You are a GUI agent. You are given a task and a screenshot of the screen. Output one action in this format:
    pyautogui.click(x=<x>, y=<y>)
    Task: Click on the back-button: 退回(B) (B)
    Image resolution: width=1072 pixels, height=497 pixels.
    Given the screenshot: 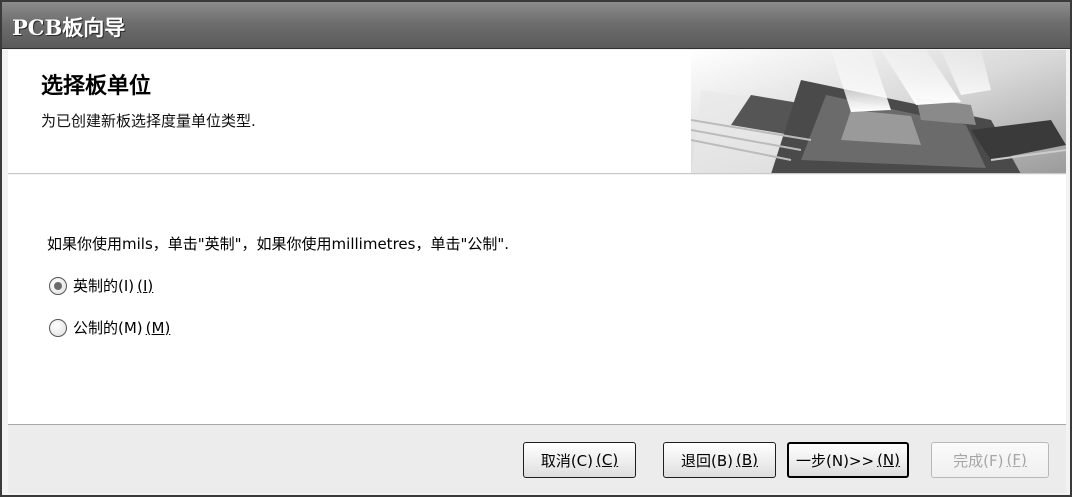 What is the action you would take?
    pyautogui.click(x=719, y=460)
    